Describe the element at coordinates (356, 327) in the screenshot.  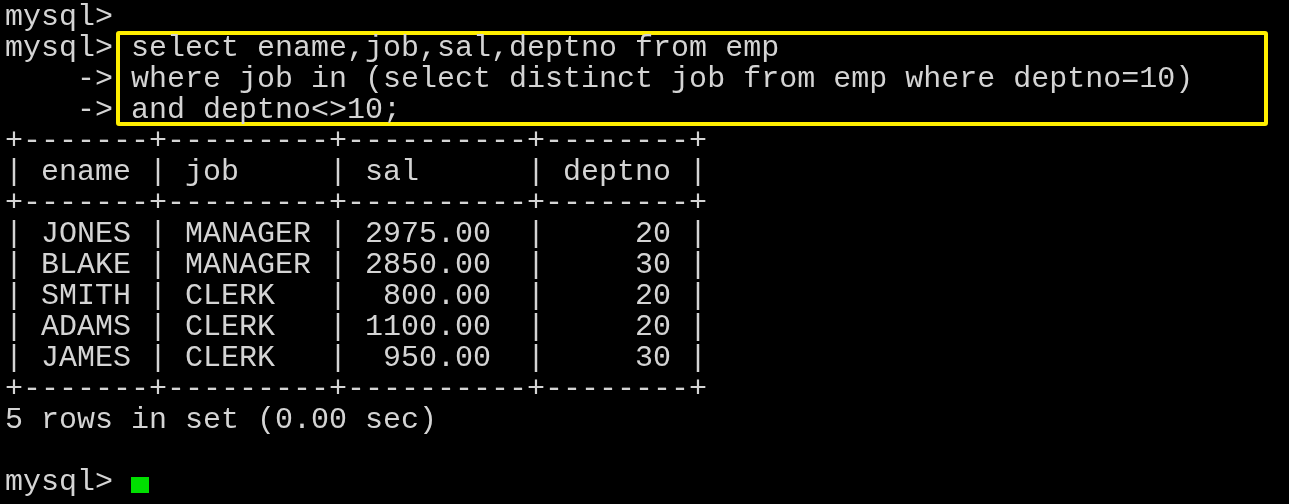
I see `table-row: | ADAMS | CLERK | 1100.00 | 20 |` at that location.